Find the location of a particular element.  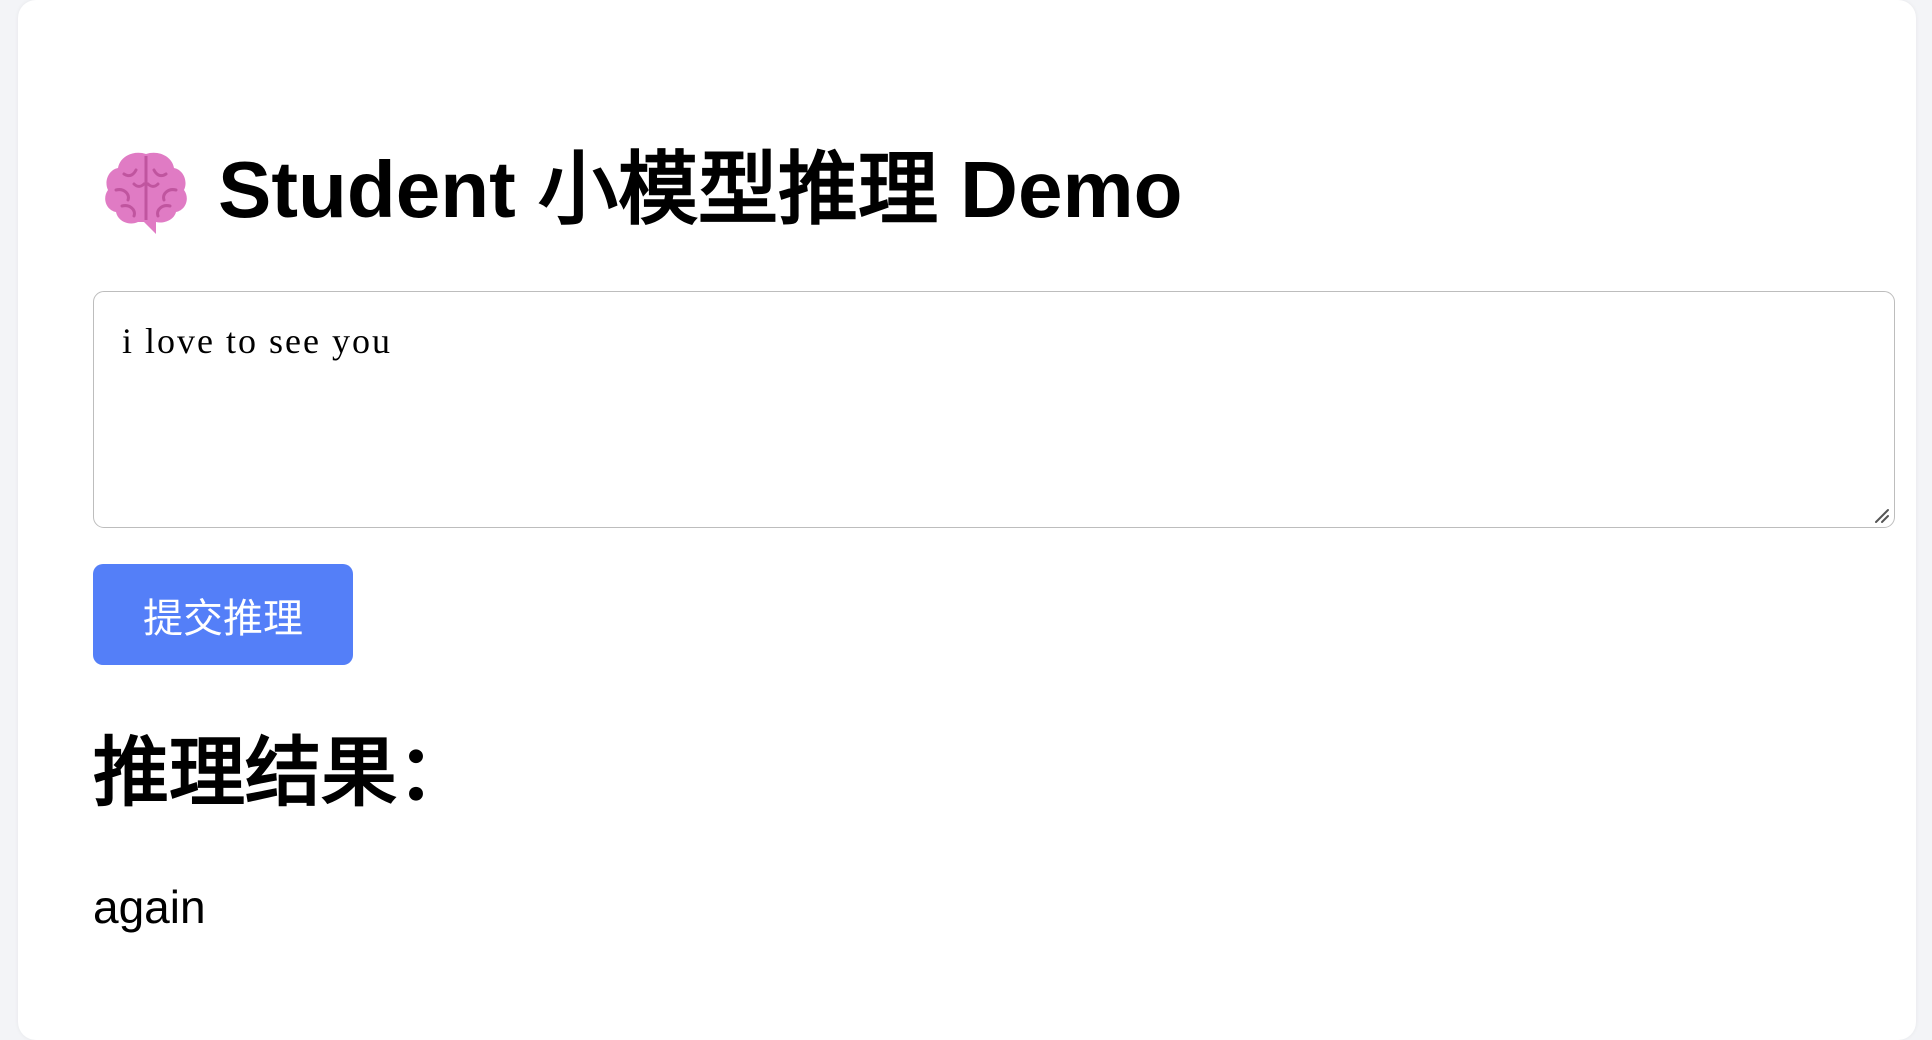

page-header: Student 小模型推理 Demo is located at coordinates (641, 190).